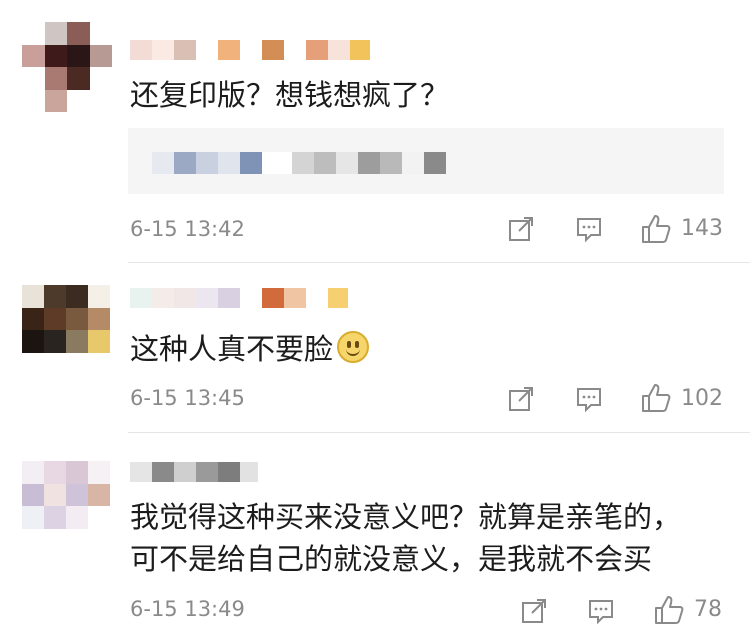 Image resolution: width=750 pixels, height=643 pixels. Describe the element at coordinates (708, 609) in the screenshot. I see `like-count: 78` at that location.